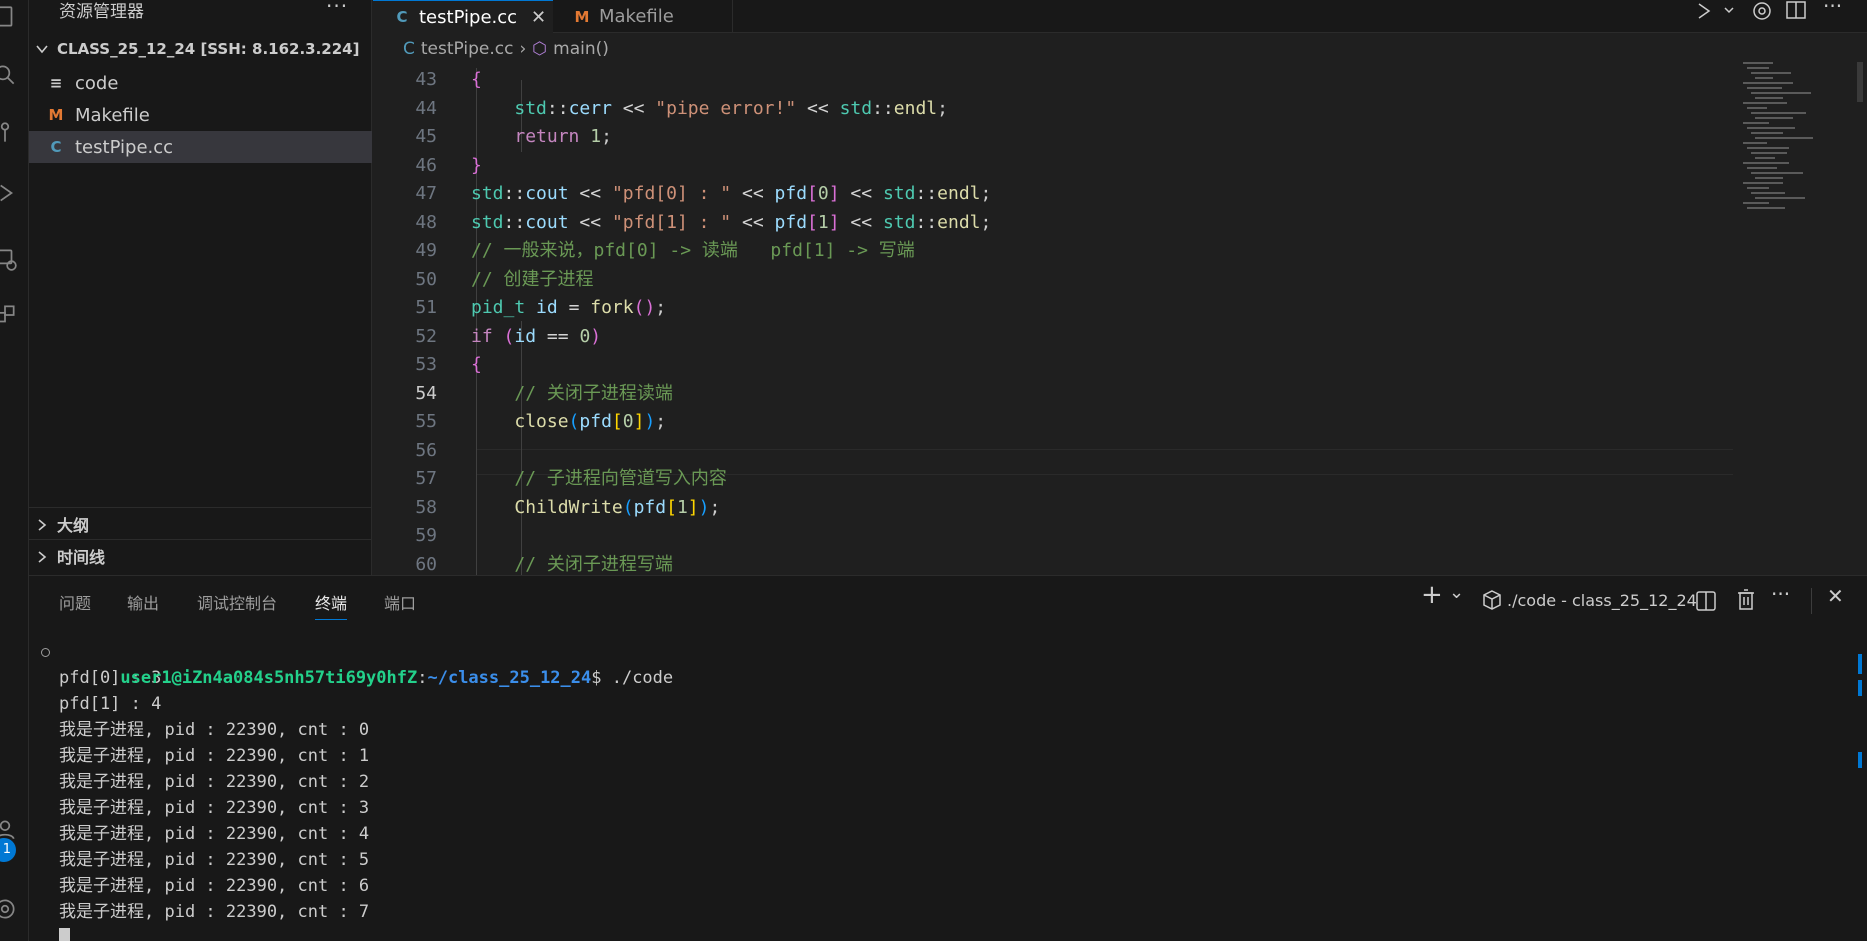 This screenshot has height=941, width=1867. What do you see at coordinates (405, 451) in the screenshot?
I see `line-number: 56` at bounding box center [405, 451].